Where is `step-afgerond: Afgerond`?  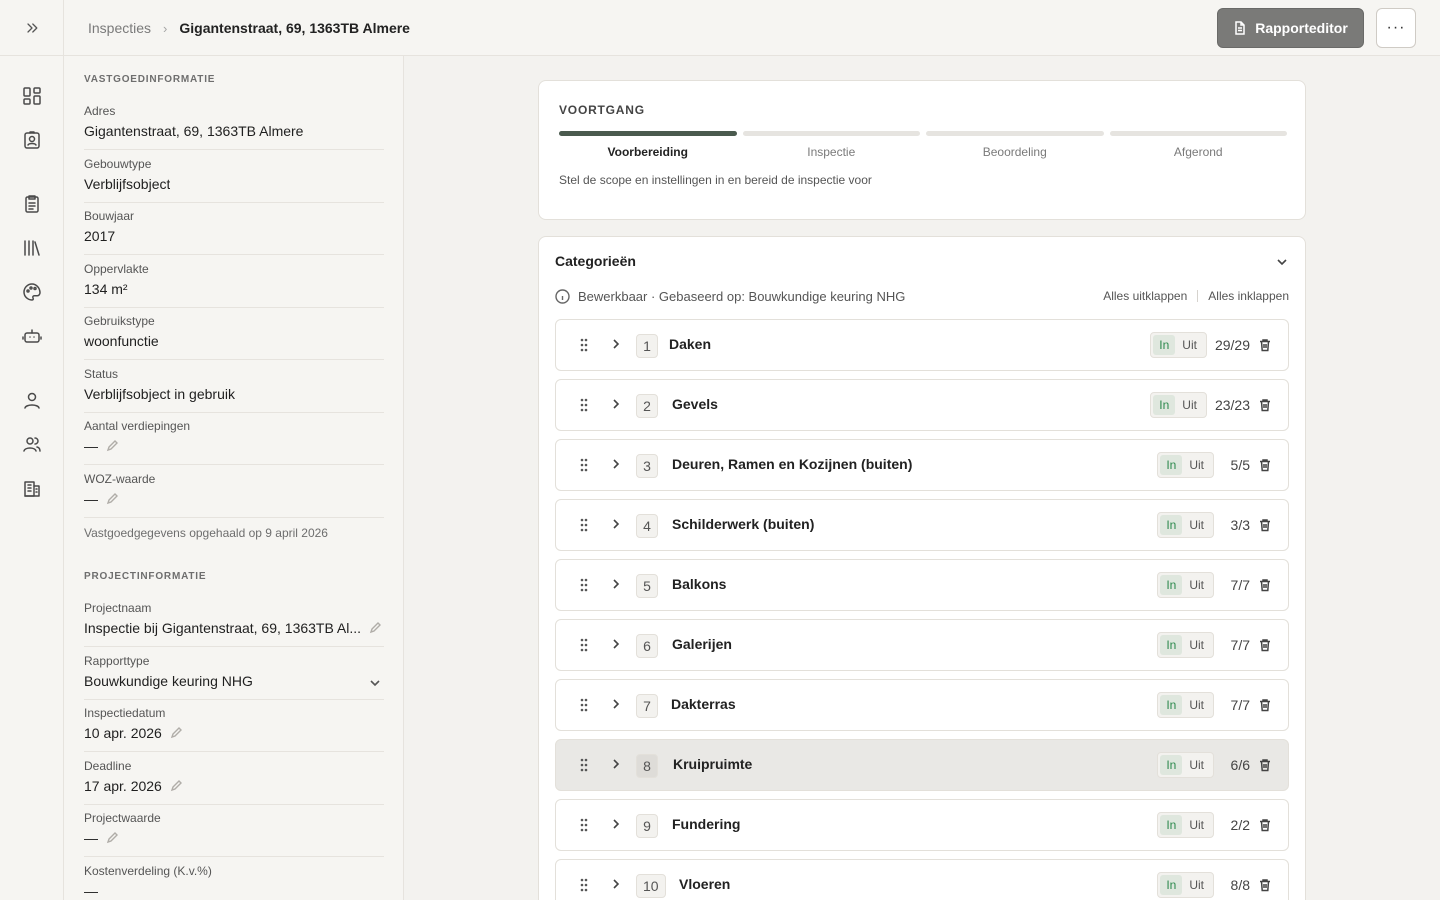 step-afgerond: Afgerond is located at coordinates (1198, 145).